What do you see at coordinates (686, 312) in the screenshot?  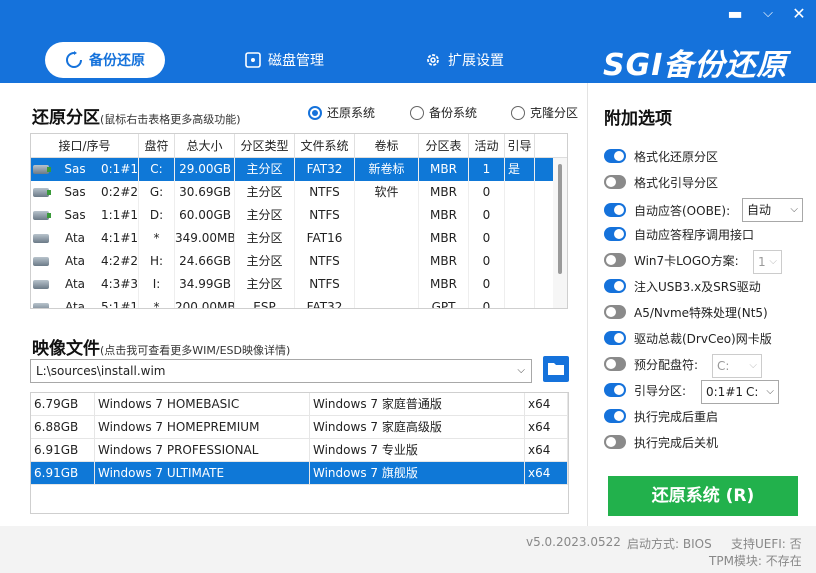 I see `option-item: A5/Nvme特殊处理(Nt5)` at bounding box center [686, 312].